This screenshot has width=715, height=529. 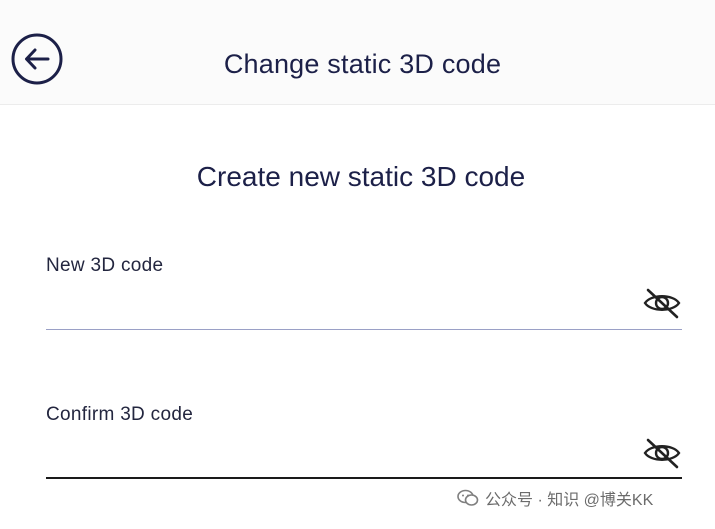 I want to click on confirm-code-input, so click(x=340, y=455).